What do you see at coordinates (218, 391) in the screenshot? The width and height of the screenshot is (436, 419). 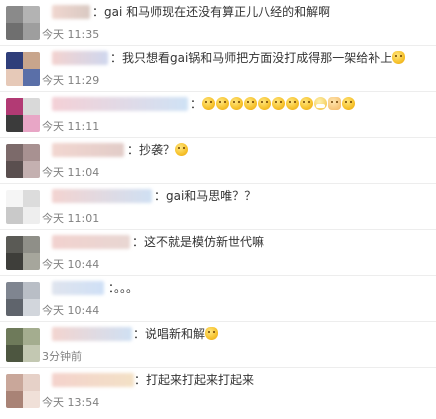 I see `comment-item: ：打起来打起来打起来 今天 13:54` at bounding box center [218, 391].